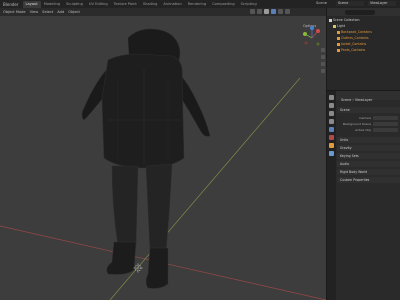 This screenshot has width=400, height=300. Describe the element at coordinates (366, 26) in the screenshot. I see `outliner-row: Light` at that location.